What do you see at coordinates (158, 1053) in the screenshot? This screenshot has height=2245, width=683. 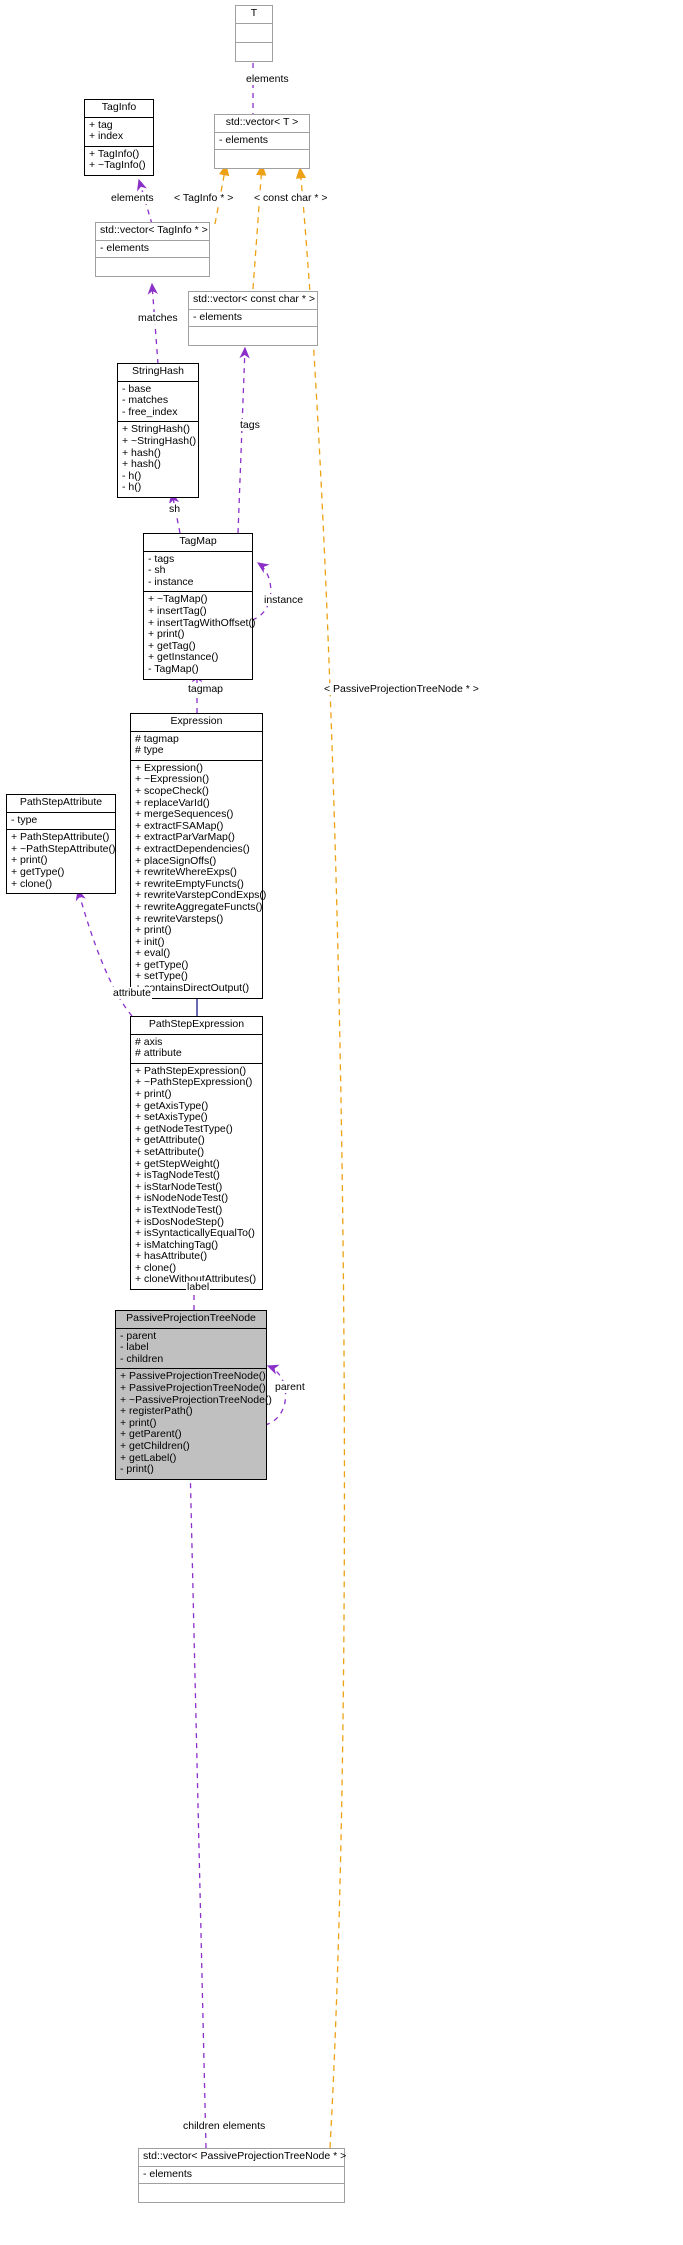 I see `attribute-row: # attribute` at bounding box center [158, 1053].